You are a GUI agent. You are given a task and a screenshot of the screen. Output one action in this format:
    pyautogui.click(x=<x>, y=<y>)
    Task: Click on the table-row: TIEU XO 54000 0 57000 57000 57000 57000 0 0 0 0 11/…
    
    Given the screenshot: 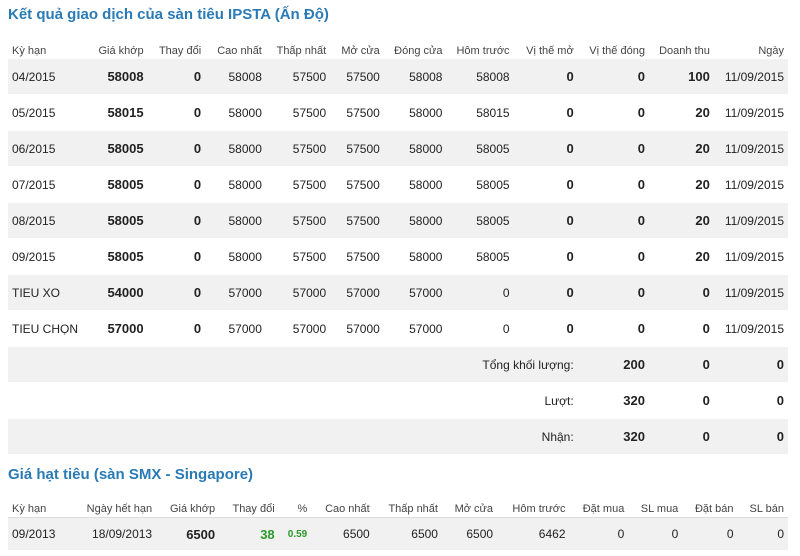 What is the action you would take?
    pyautogui.click(x=398, y=293)
    